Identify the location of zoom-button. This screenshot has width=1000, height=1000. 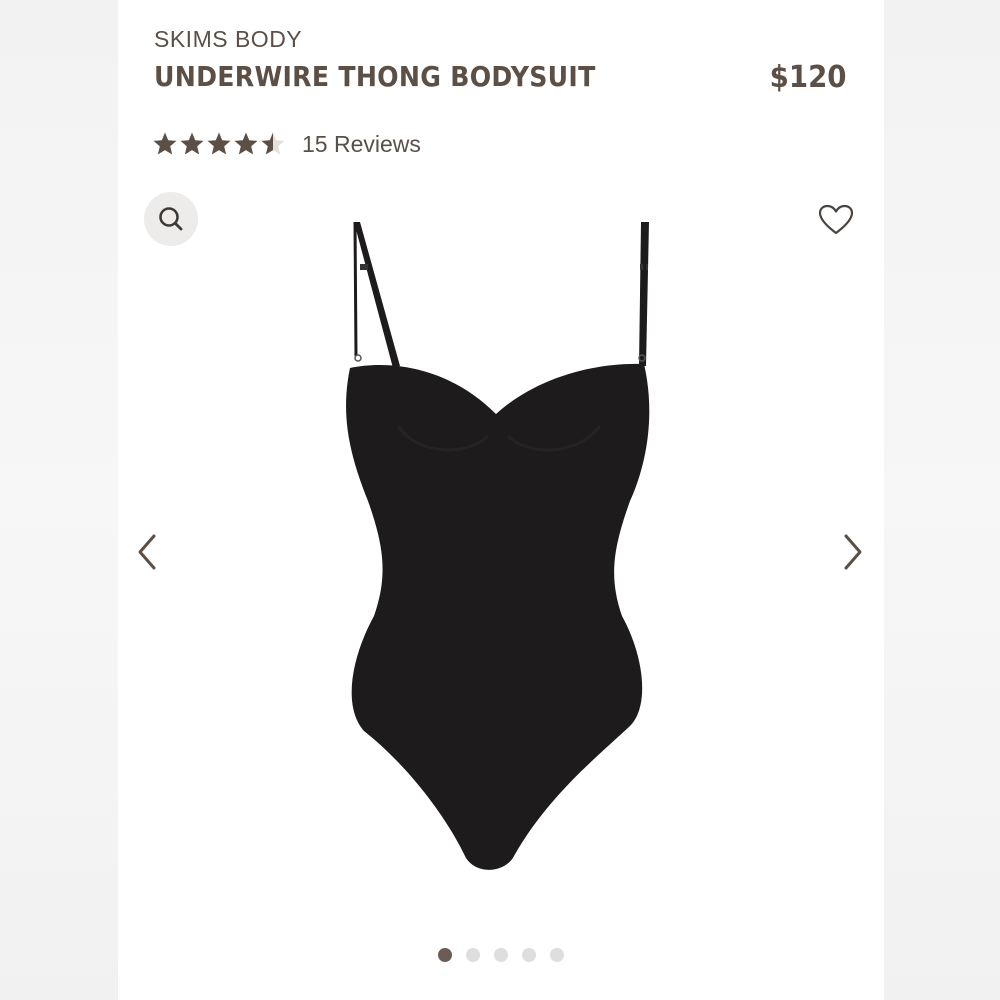
(171, 219).